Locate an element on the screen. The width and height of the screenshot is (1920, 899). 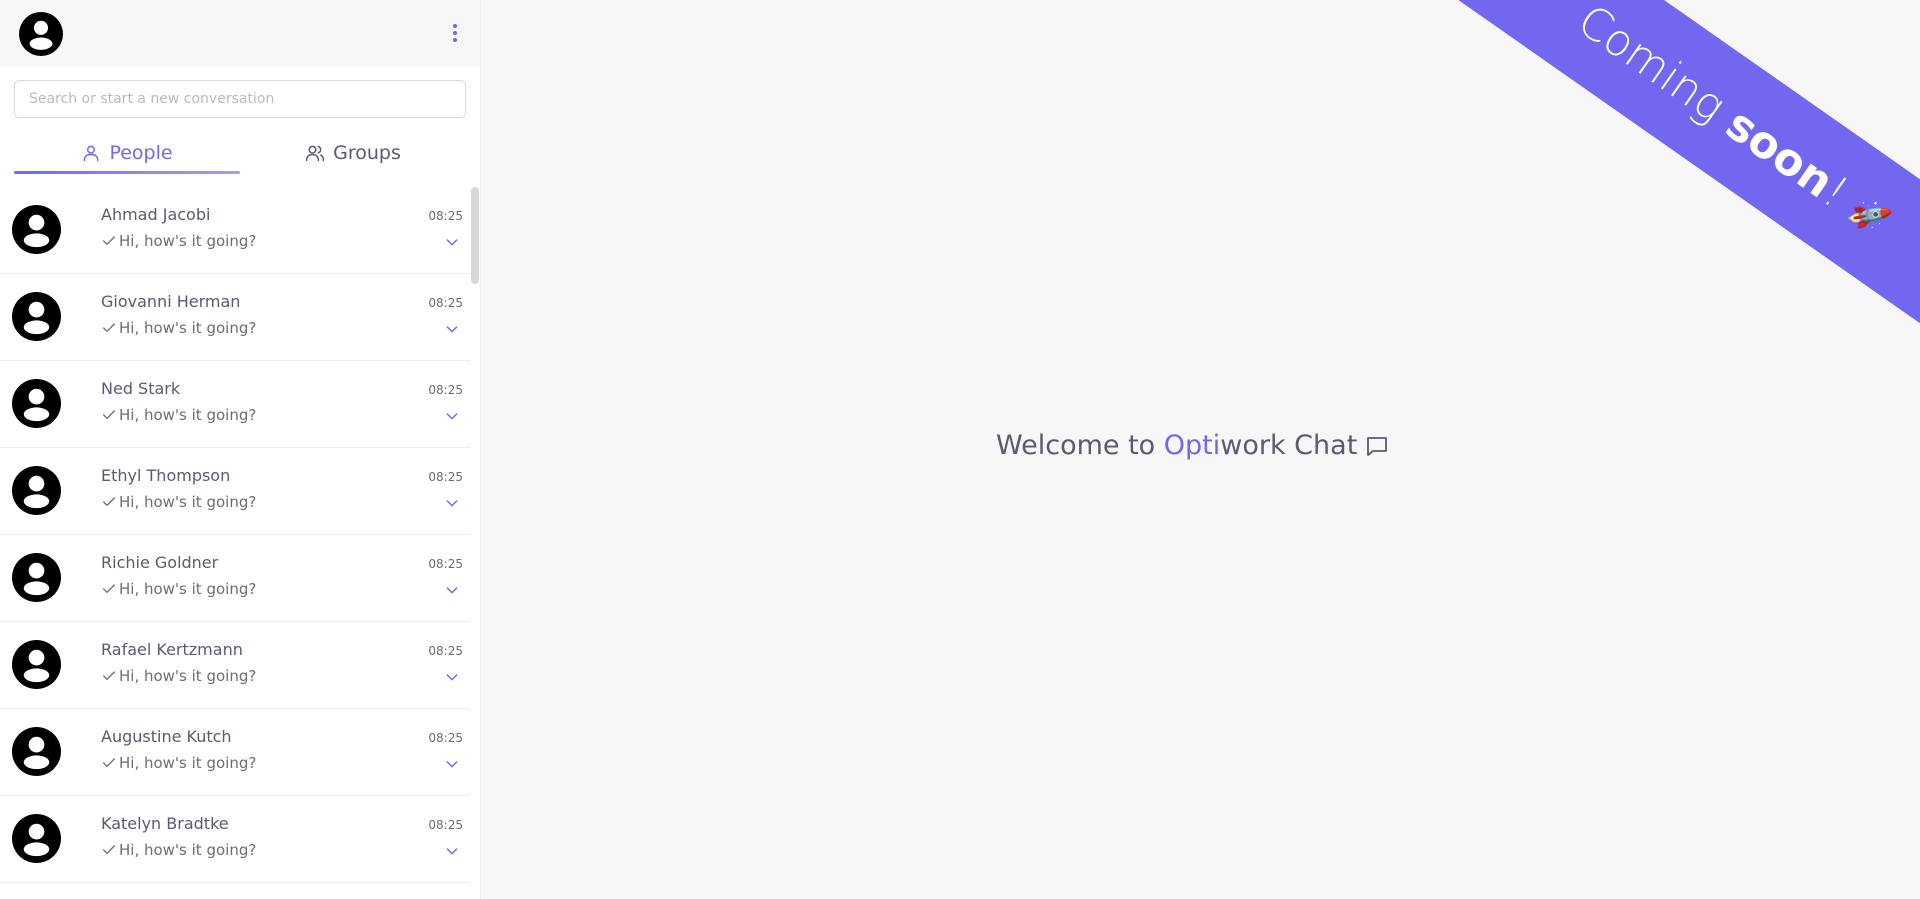
ribbon-text-light: Coming is located at coordinates (1657, 70).